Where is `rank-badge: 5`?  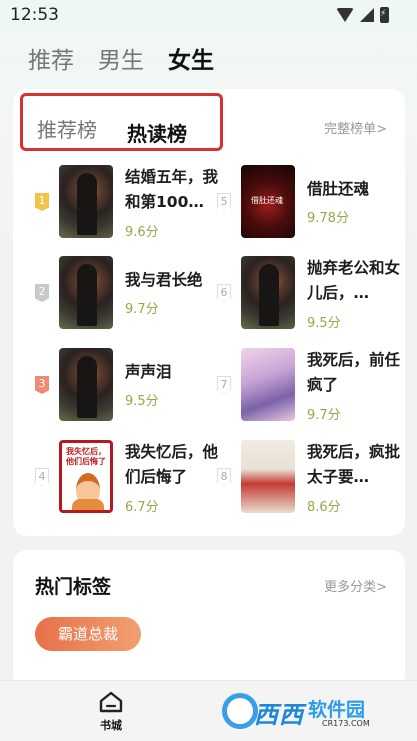
rank-badge: 5 is located at coordinates (224, 202).